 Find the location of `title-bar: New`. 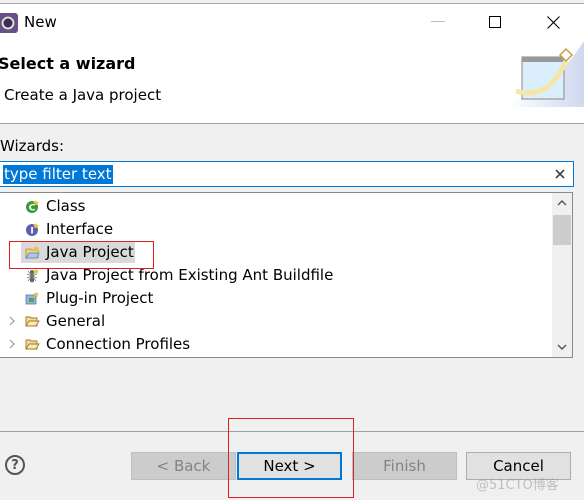

title-bar: New is located at coordinates (292, 22).